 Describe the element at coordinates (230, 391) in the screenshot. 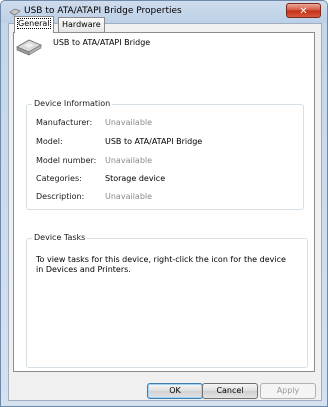

I see `cancel-button: Cancel` at that location.